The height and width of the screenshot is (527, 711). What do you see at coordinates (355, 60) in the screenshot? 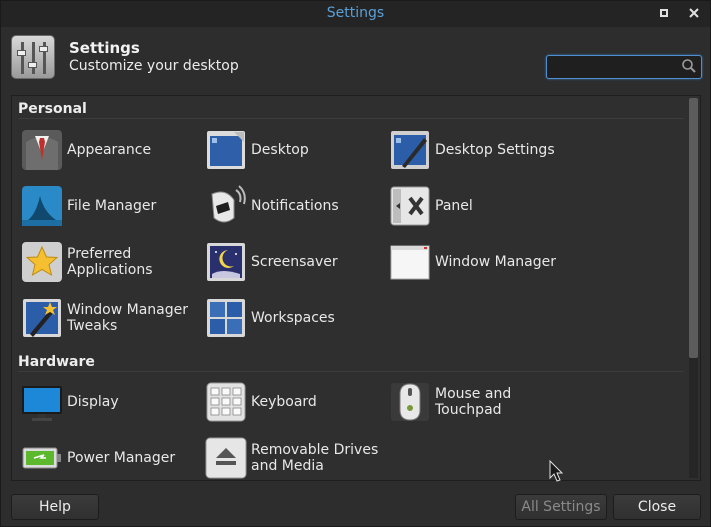
I see `header: Settings Customize your desktop` at bounding box center [355, 60].